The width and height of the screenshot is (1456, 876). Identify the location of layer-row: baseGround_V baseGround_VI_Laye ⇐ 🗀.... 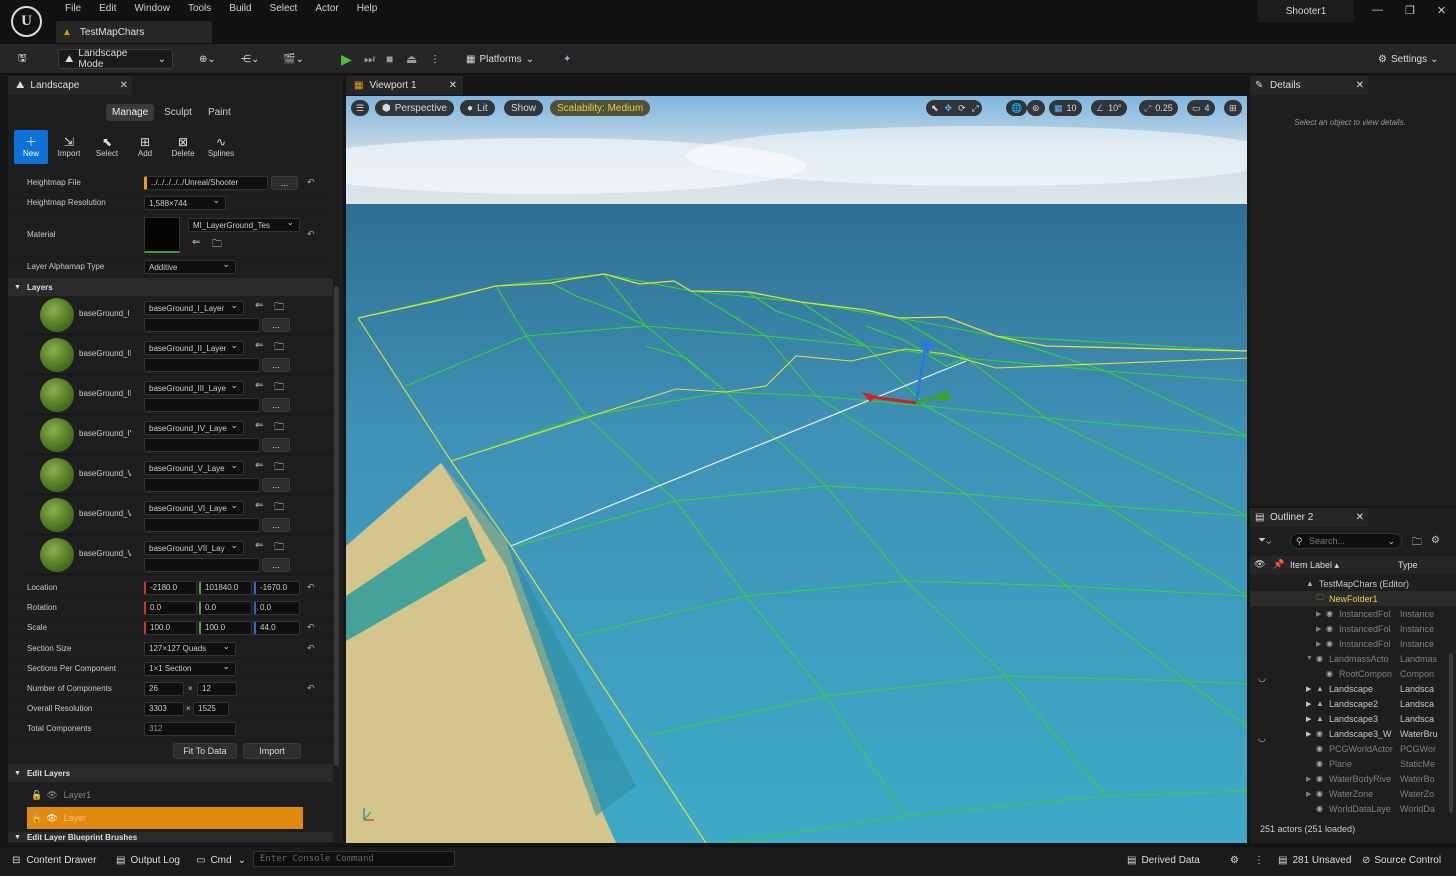
(177, 515).